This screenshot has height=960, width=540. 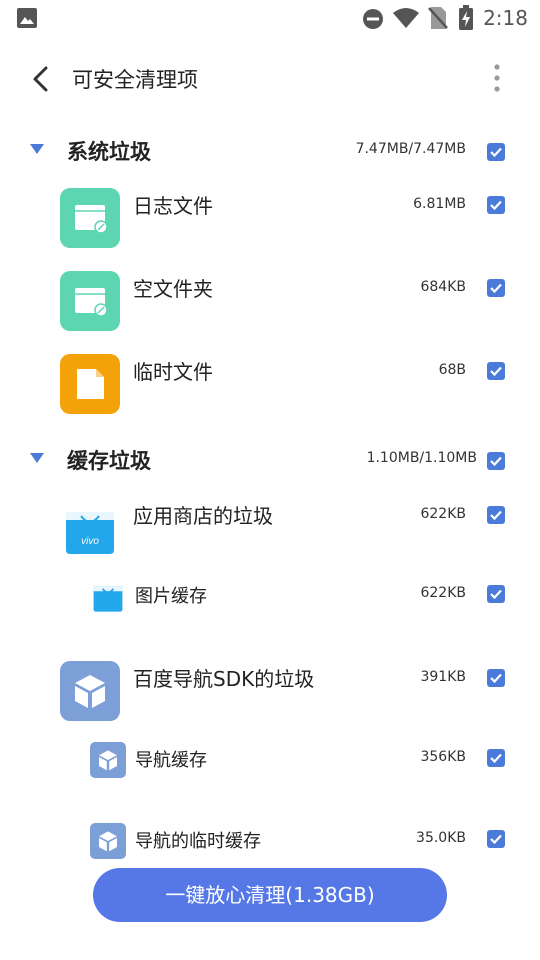 I want to click on list-item-empty-folders: 空文件夹 684KB, so click(x=270, y=302).